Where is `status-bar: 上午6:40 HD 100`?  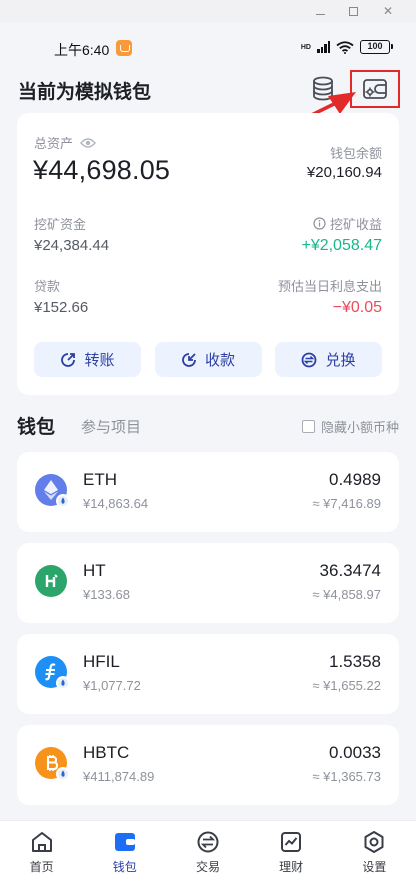
status-bar: 上午6:40 HD 100 is located at coordinates (208, 49).